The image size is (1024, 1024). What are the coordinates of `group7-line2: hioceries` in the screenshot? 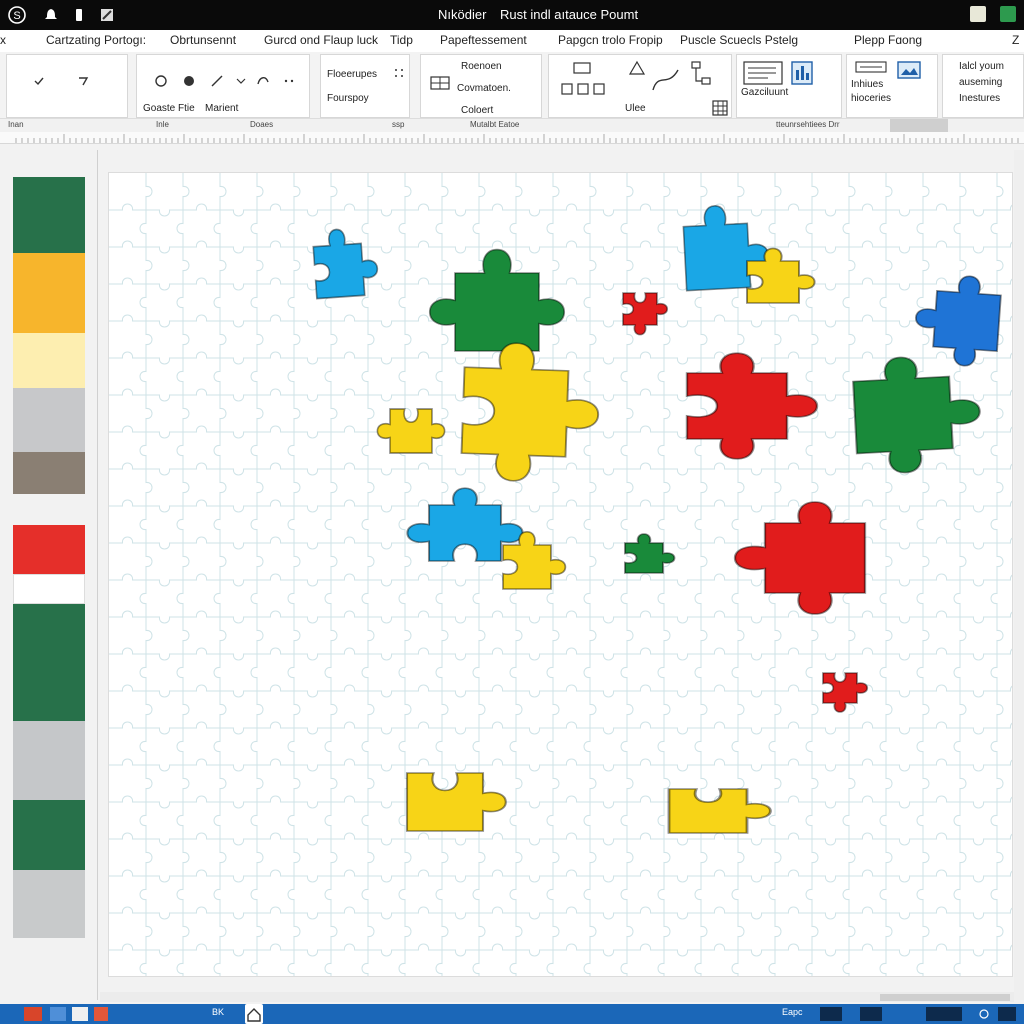 It's located at (871, 98).